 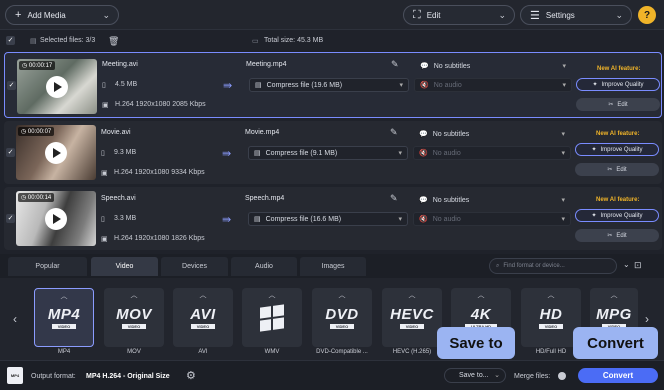 I want to click on gear-icon: ⚙, so click(x=191, y=375).